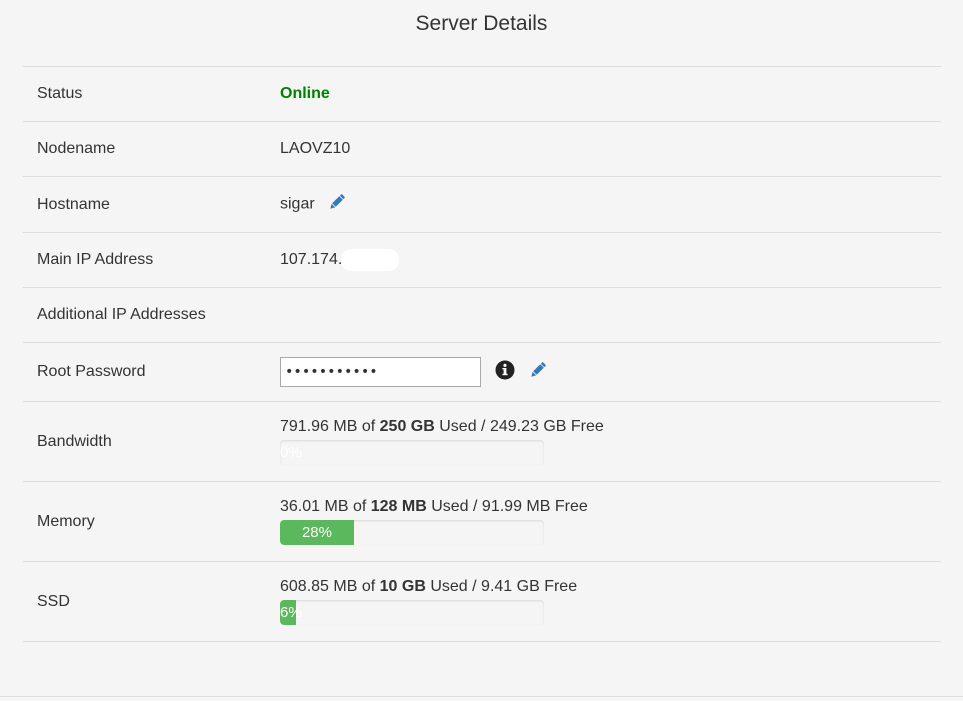 Image resolution: width=963 pixels, height=701 pixels. I want to click on ssd-progress-bar: 6%, so click(412, 612).